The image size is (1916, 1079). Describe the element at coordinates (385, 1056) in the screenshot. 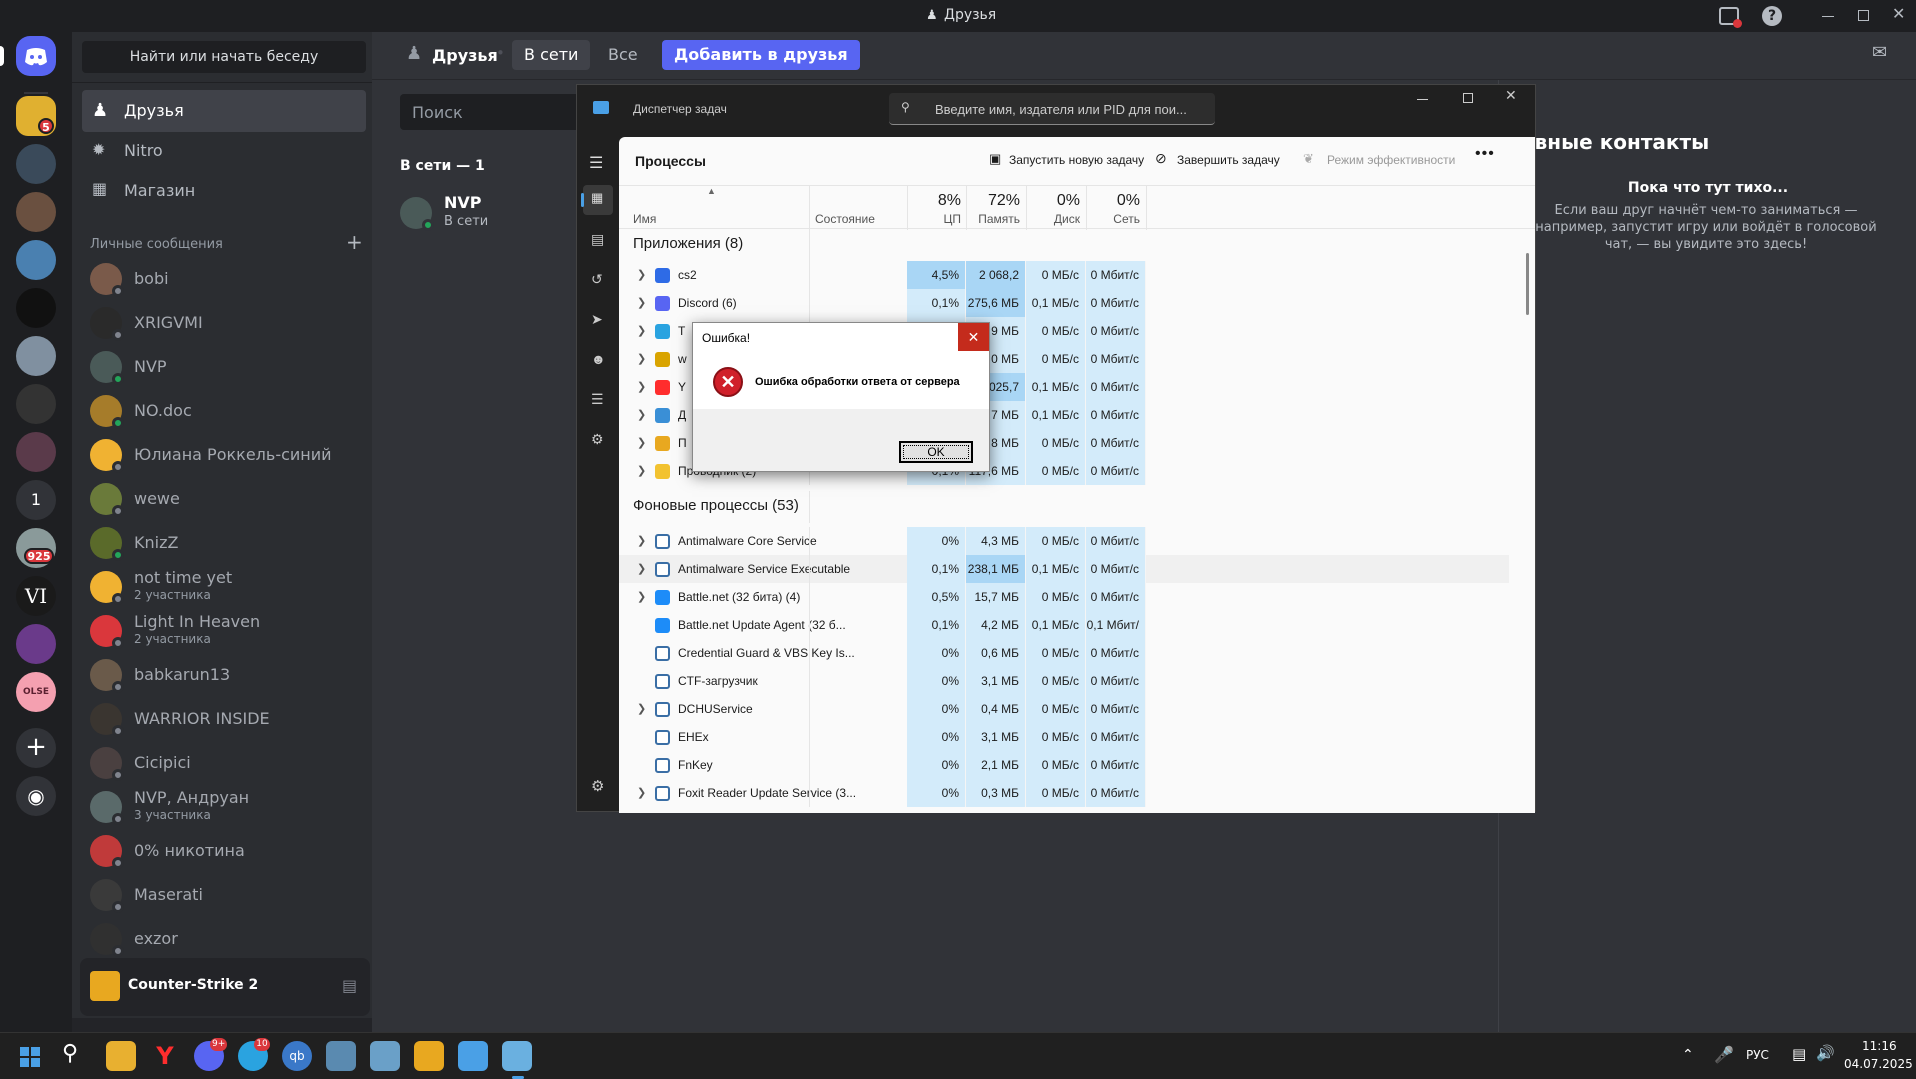

I see `control-panel-icon` at that location.